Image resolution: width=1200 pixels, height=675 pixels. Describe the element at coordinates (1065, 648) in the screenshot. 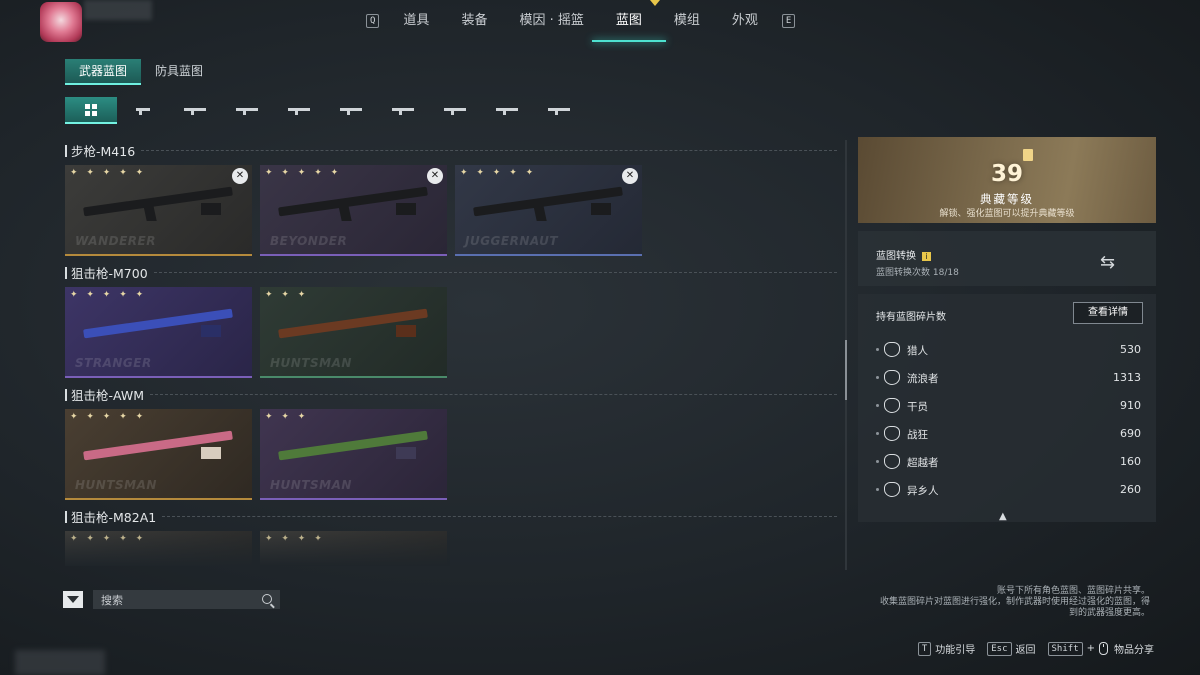

I see `key-shift: Shift` at that location.